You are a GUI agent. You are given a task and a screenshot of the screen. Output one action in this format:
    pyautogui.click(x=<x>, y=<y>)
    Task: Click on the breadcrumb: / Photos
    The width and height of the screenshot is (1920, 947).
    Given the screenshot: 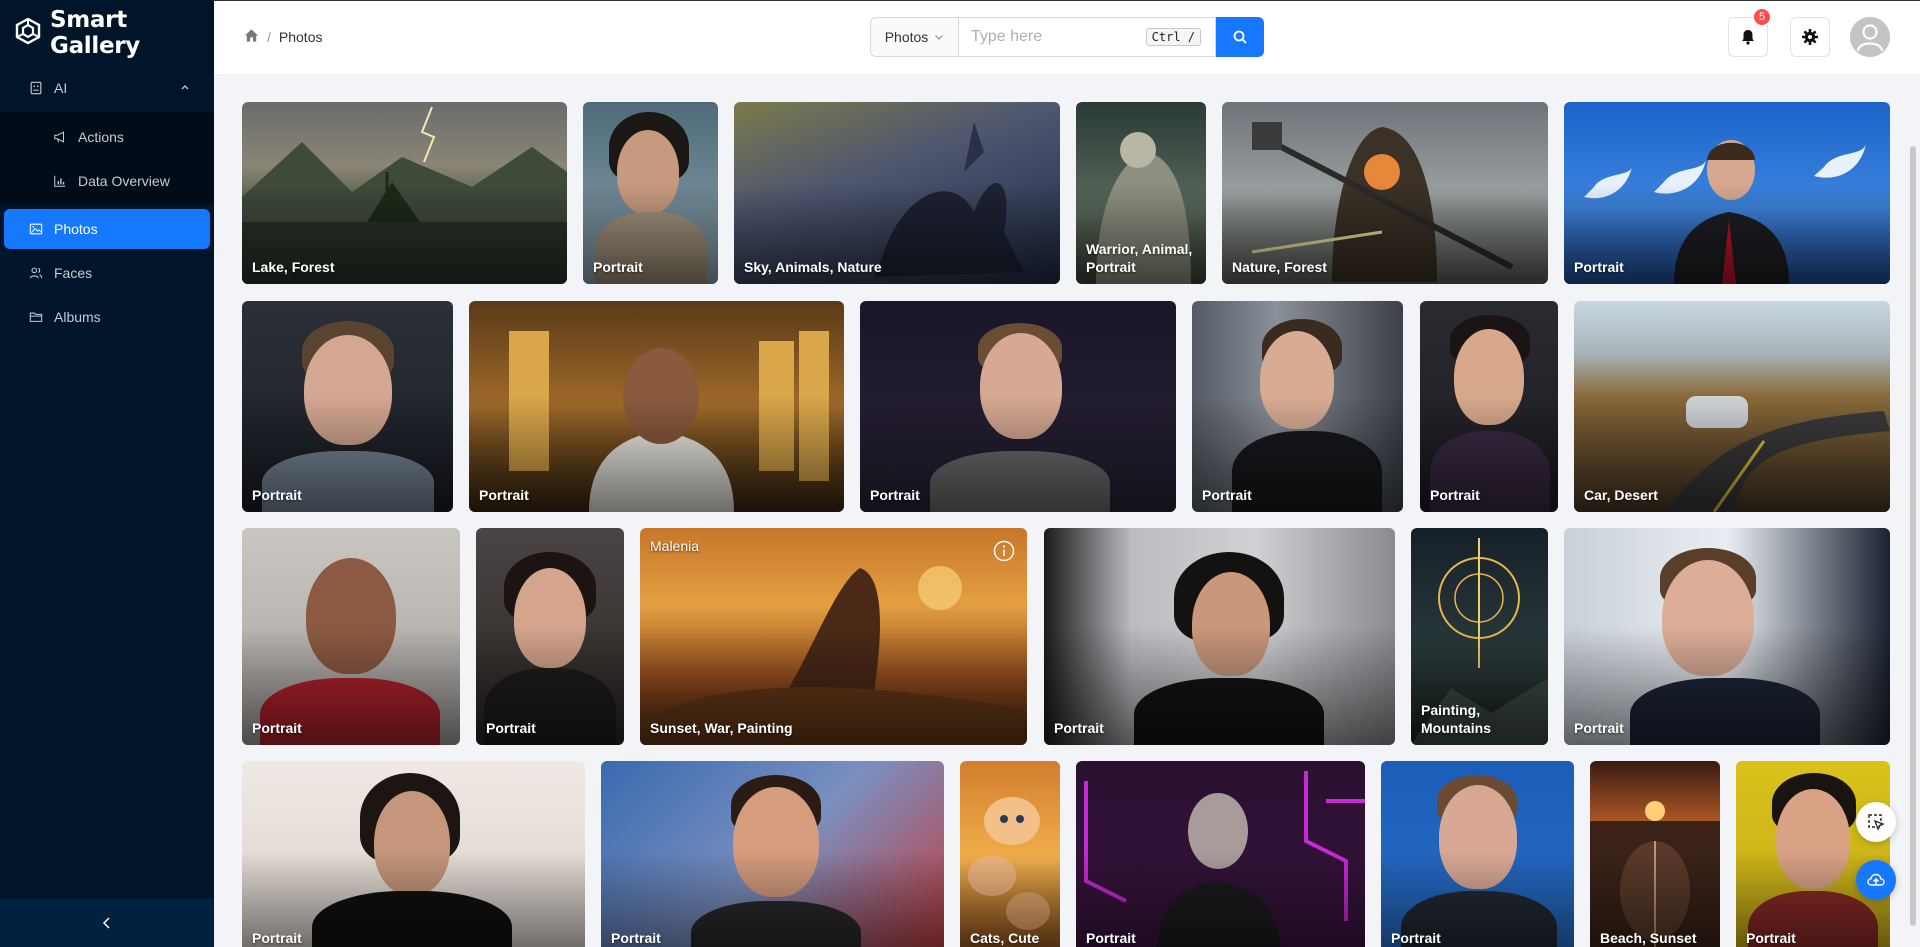 What is the action you would take?
    pyautogui.click(x=283, y=37)
    